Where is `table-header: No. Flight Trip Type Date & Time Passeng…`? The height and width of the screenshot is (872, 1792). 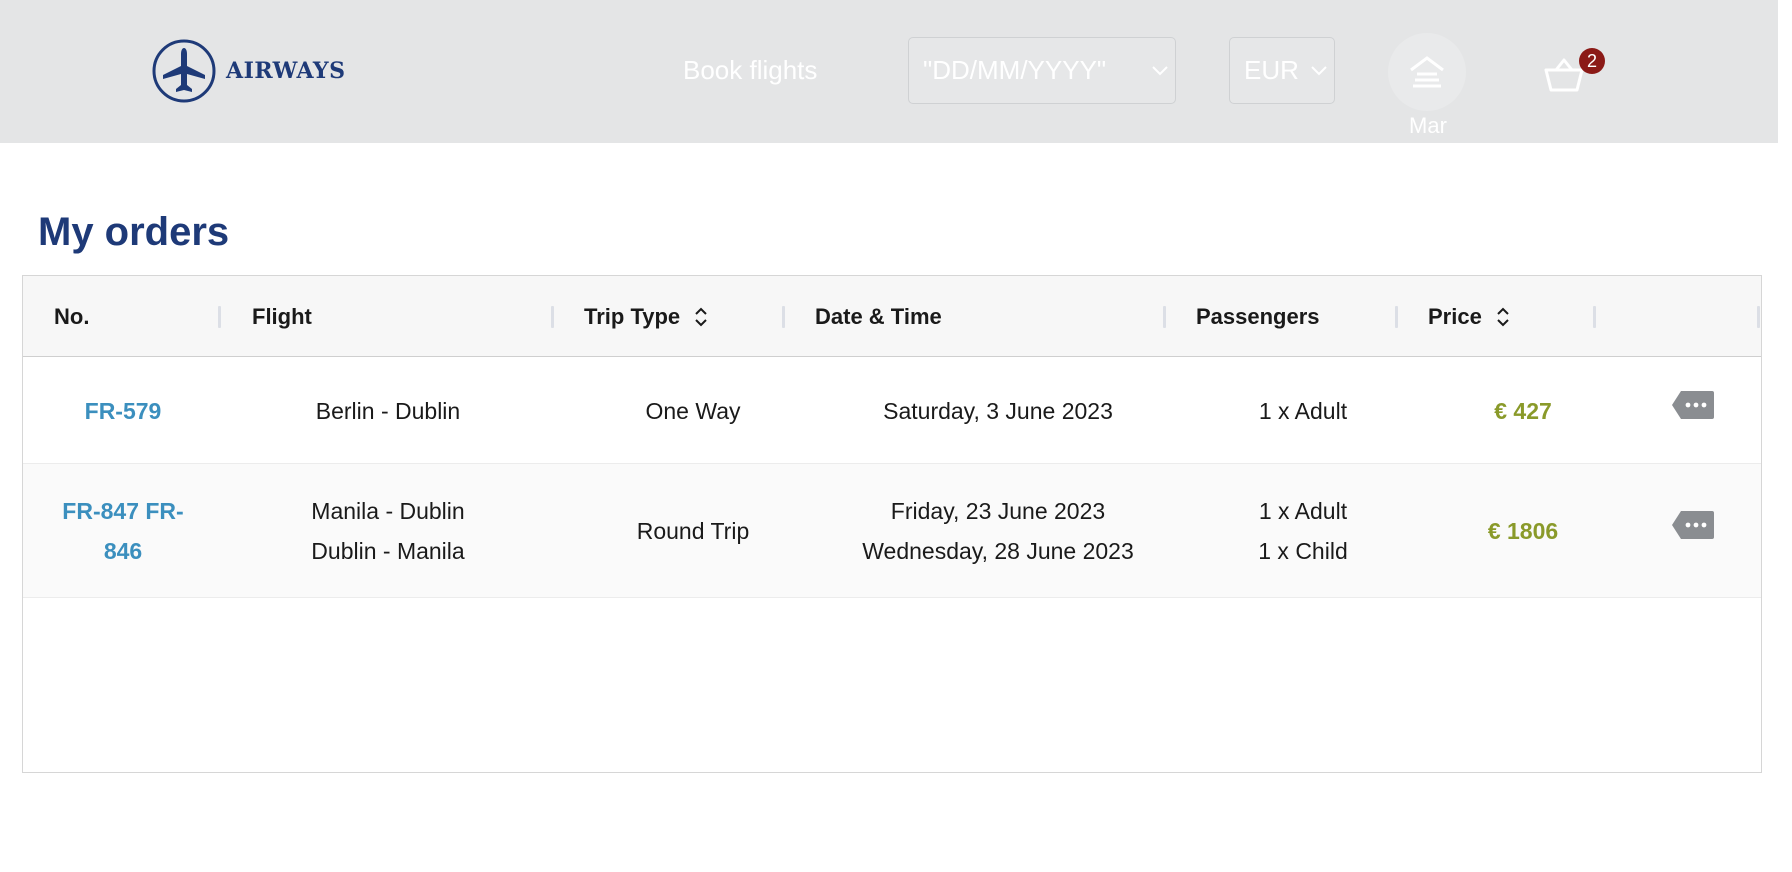
table-header: No. Flight Trip Type Date & Time Passeng… is located at coordinates (892, 316).